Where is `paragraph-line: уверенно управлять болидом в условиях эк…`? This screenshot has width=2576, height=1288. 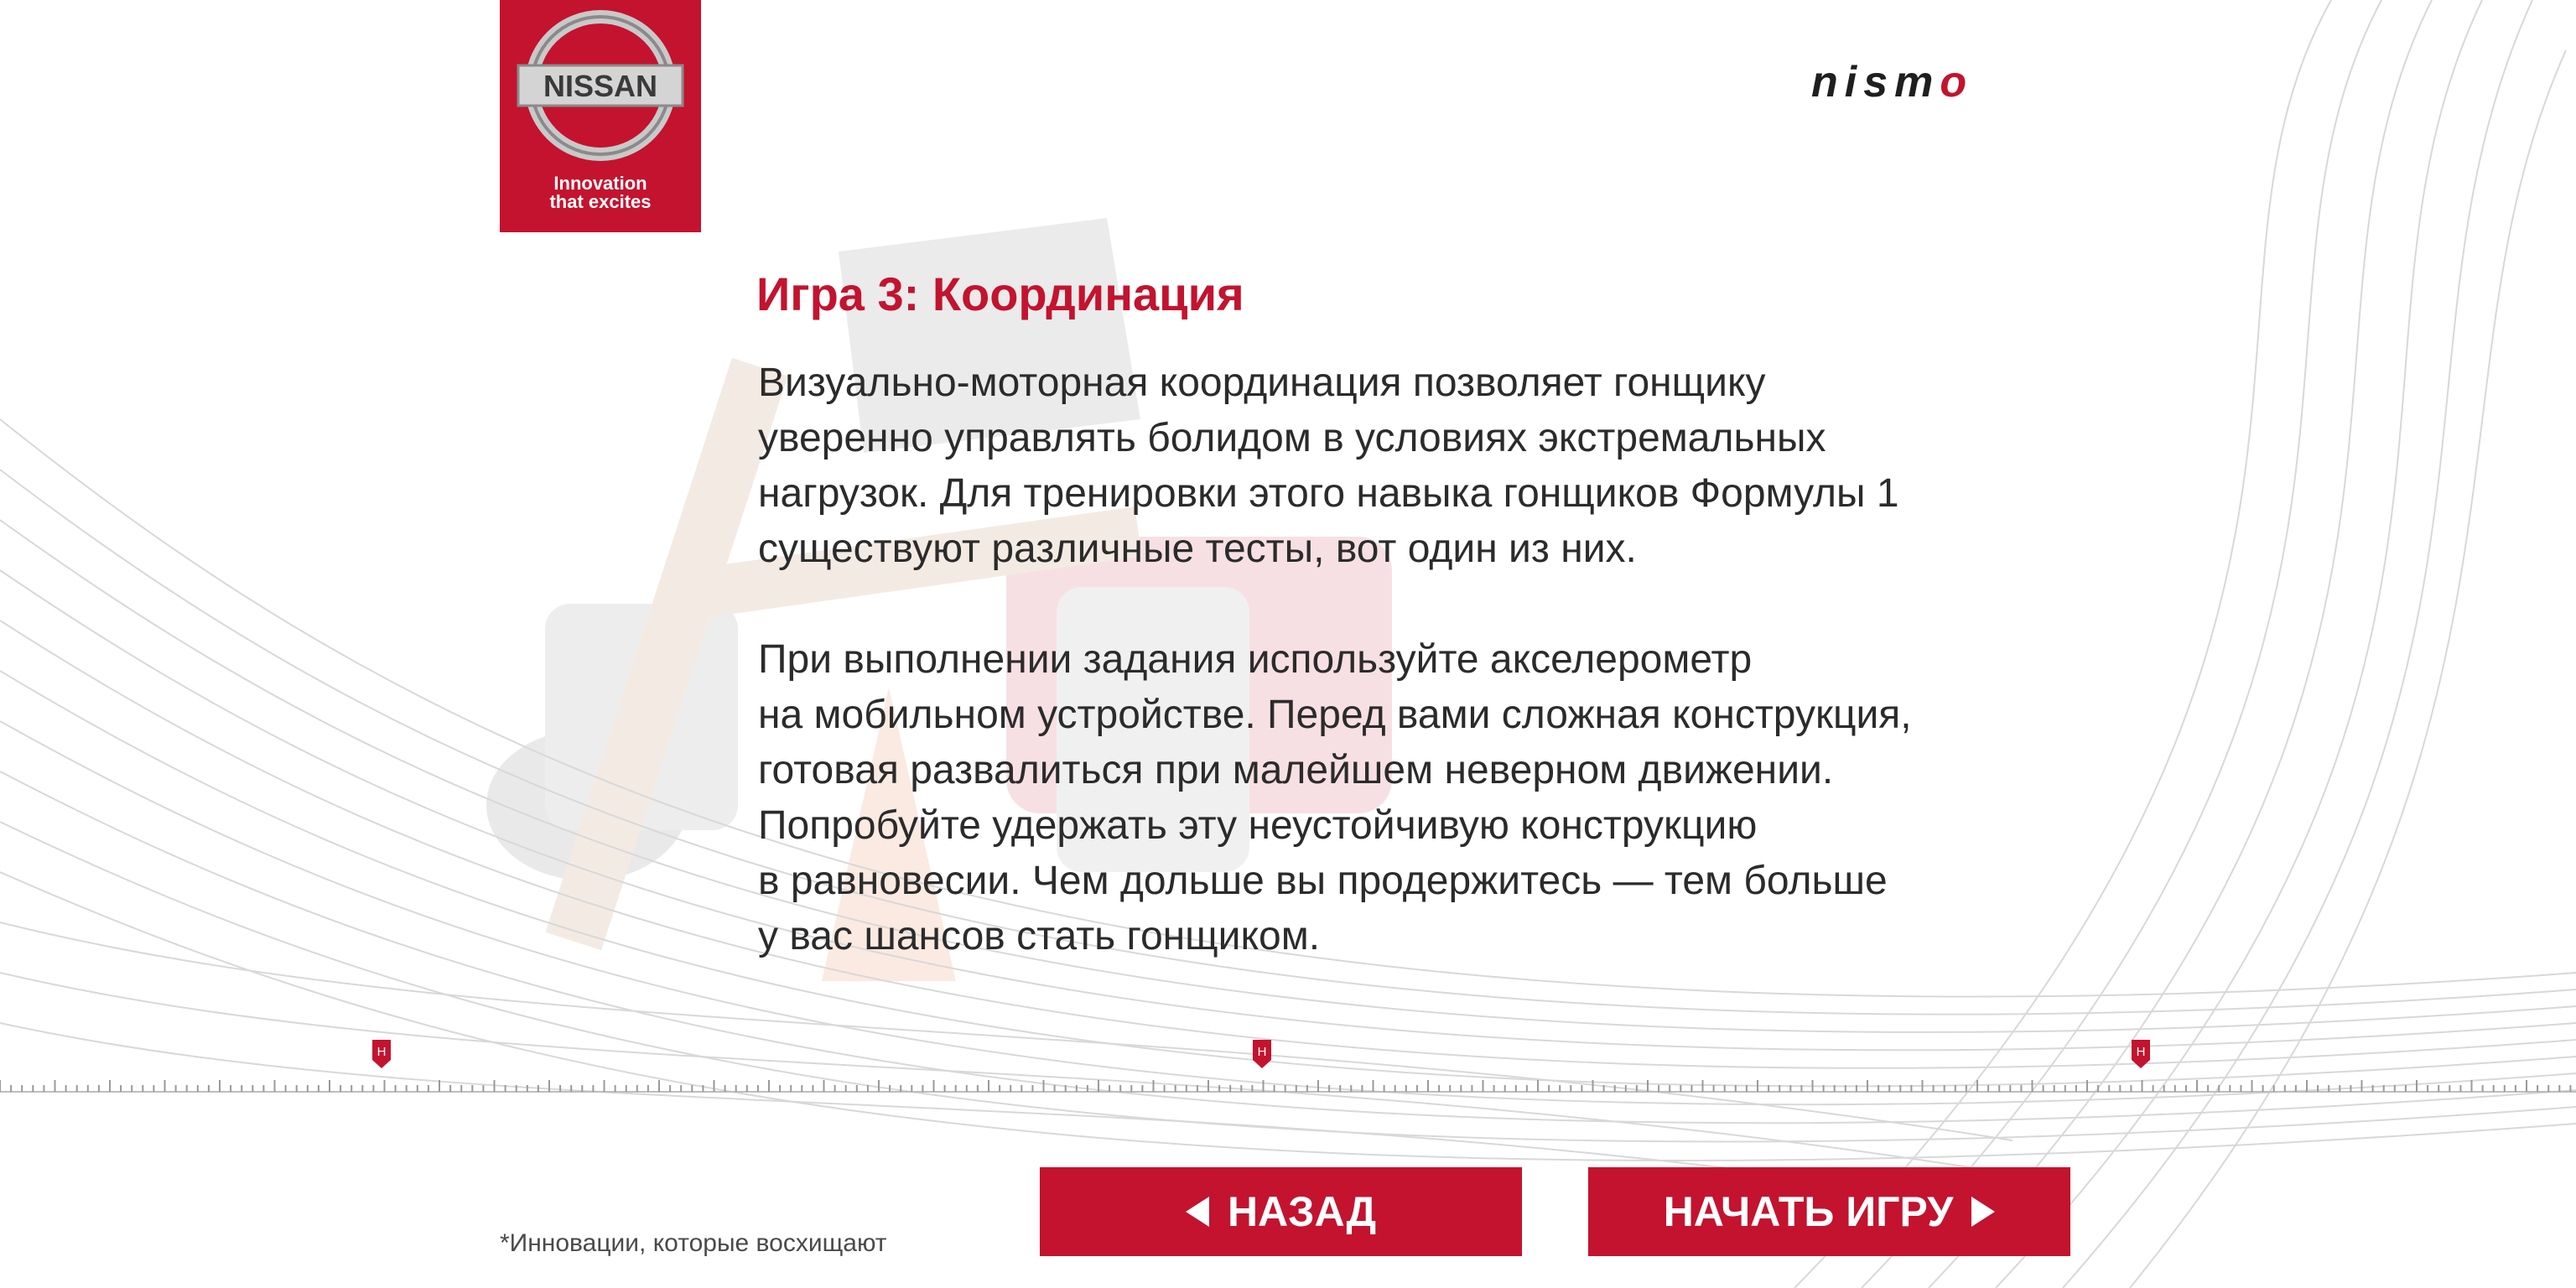
paragraph-line: уверенно управлять болидом в условиях эк… is located at coordinates (1292, 438).